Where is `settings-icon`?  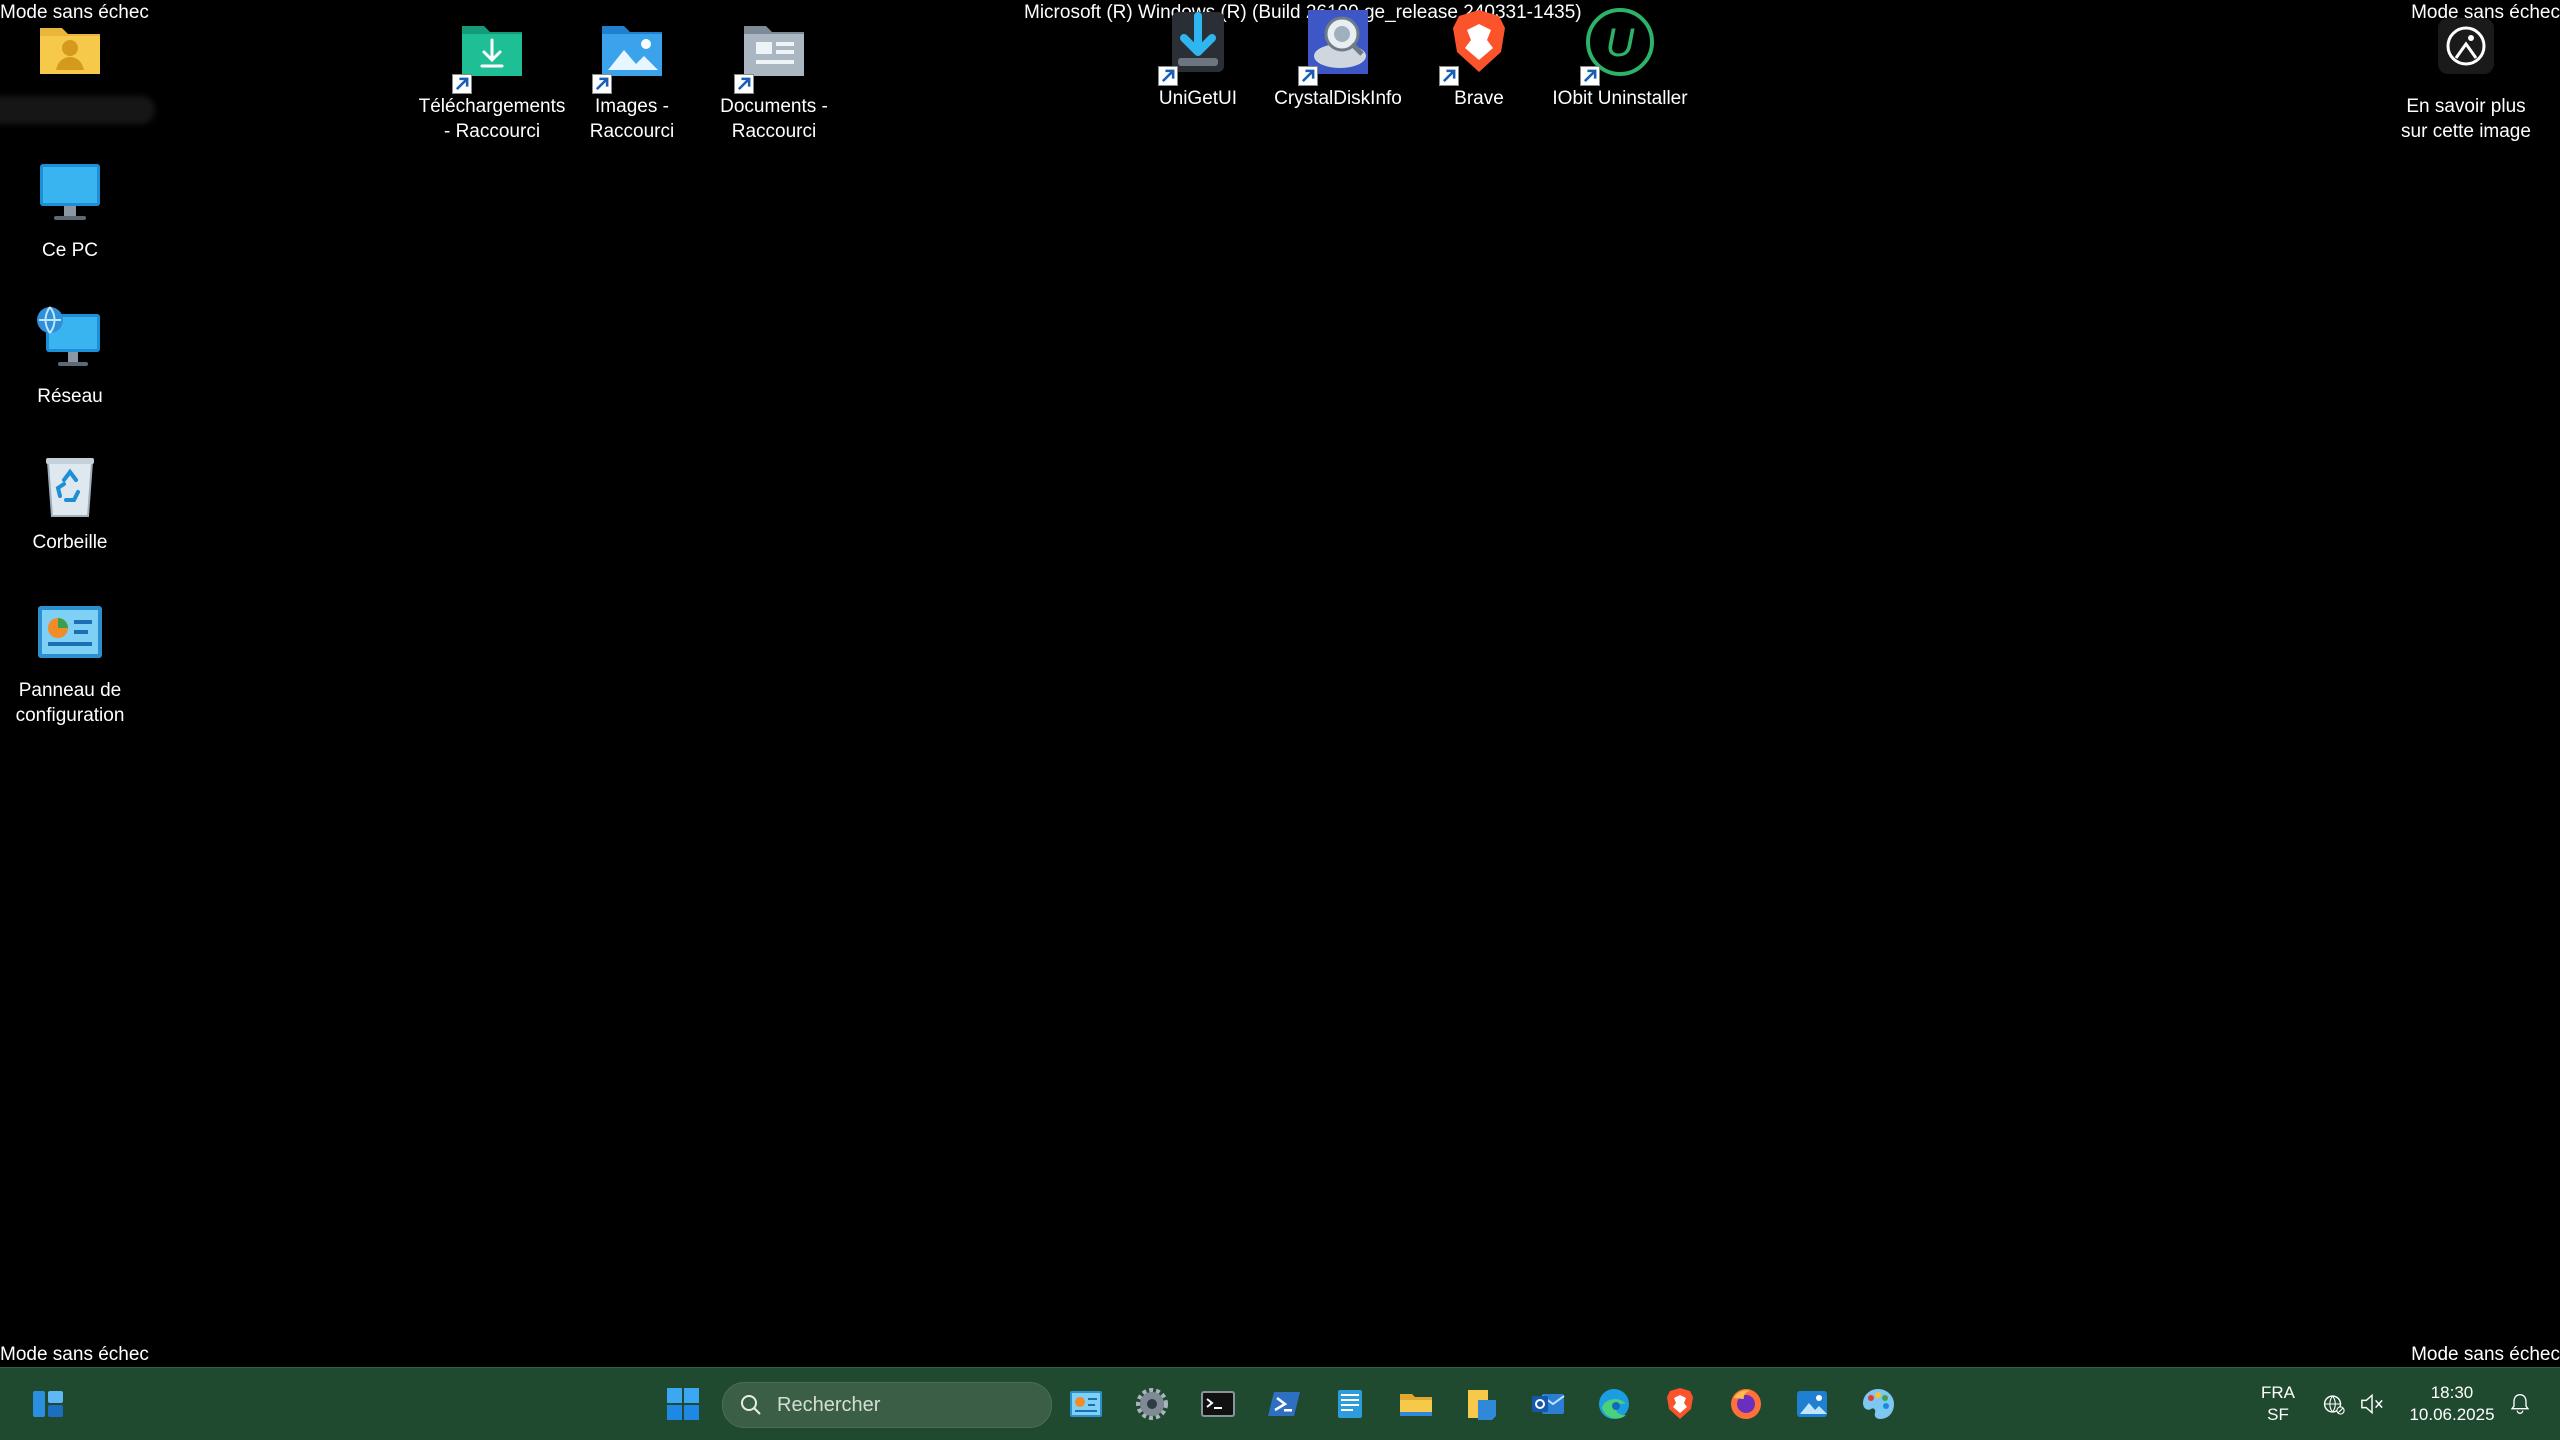
settings-icon is located at coordinates (1152, 1404).